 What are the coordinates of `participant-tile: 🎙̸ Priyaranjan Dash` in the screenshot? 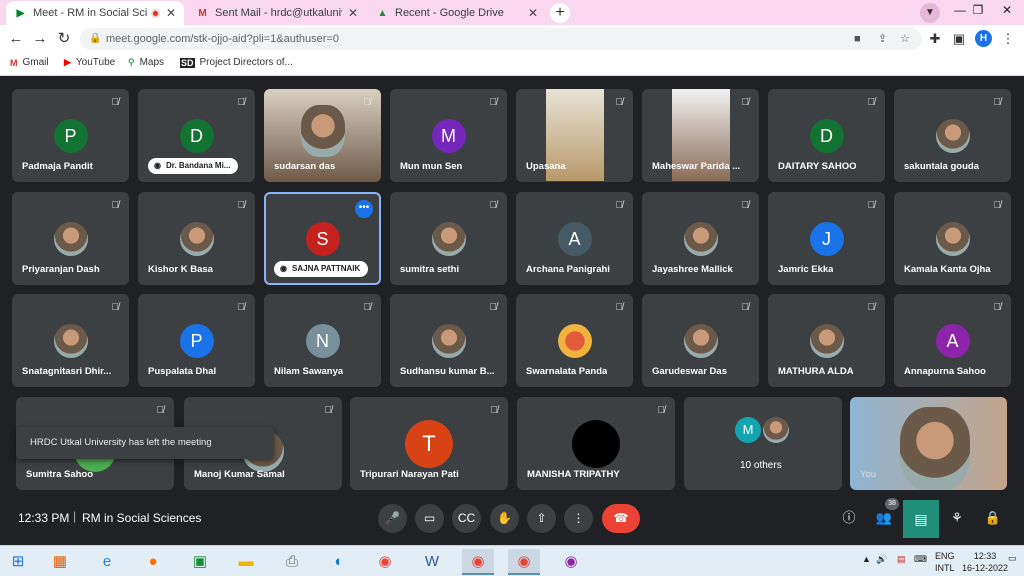 It's located at (70, 238).